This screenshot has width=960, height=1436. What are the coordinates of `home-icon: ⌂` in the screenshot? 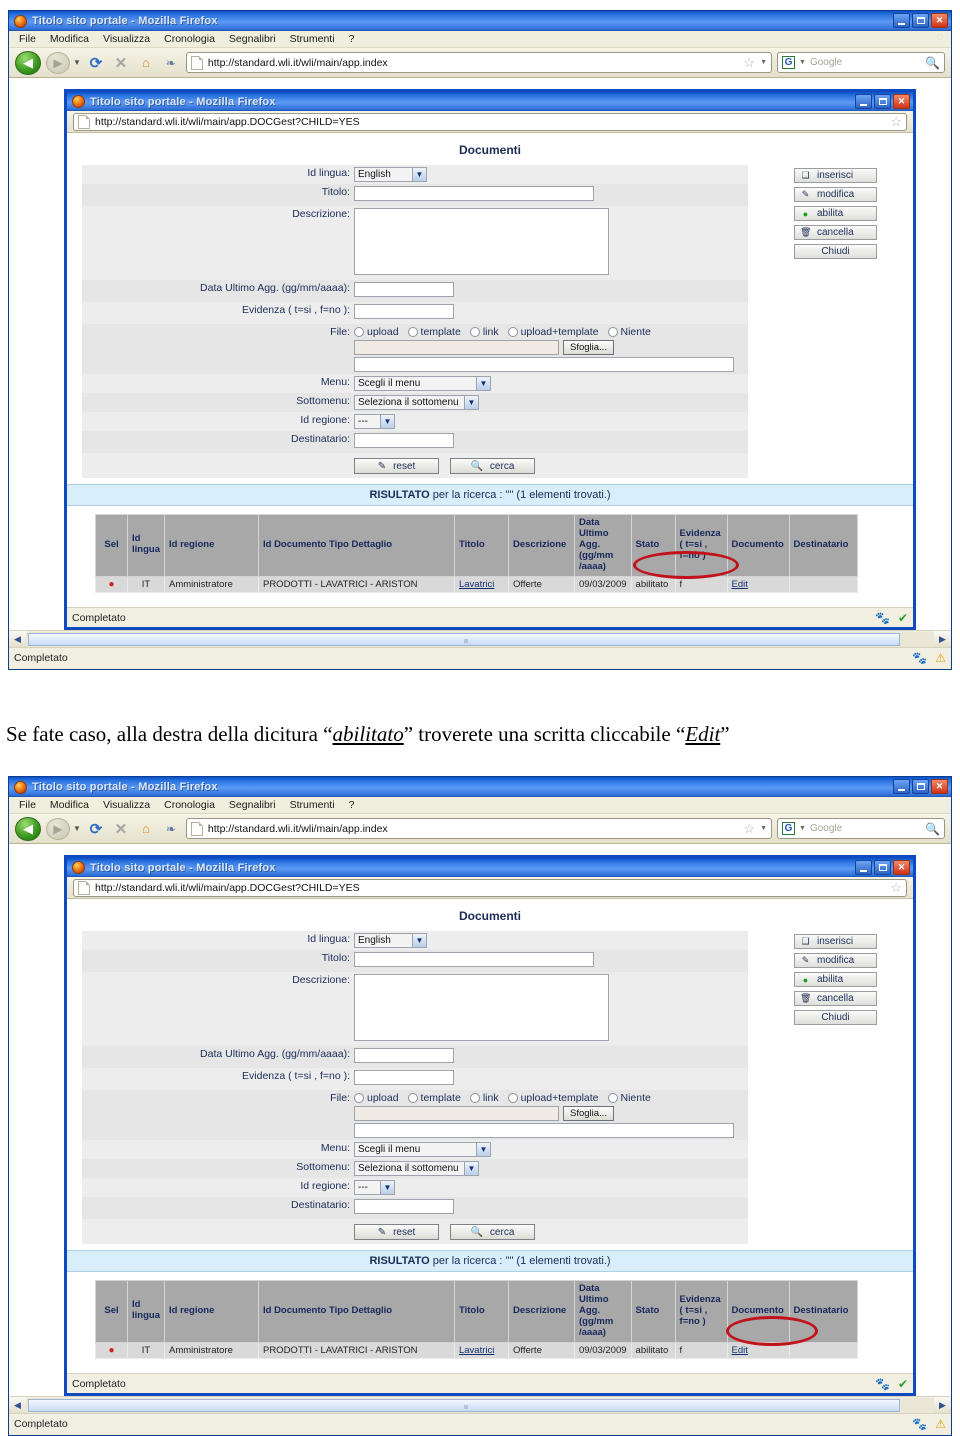 It's located at (146, 828).